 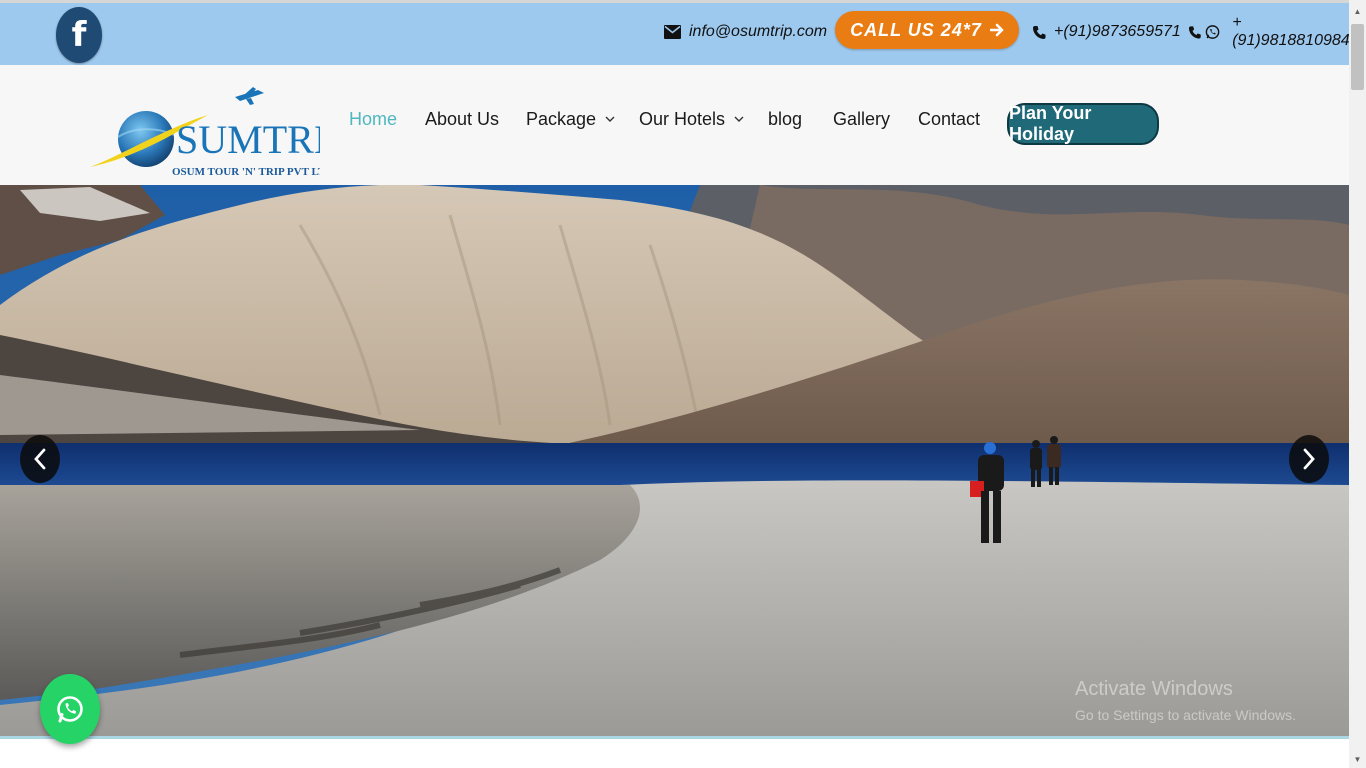 What do you see at coordinates (996, 30) in the screenshot?
I see `arrow-right-icon` at bounding box center [996, 30].